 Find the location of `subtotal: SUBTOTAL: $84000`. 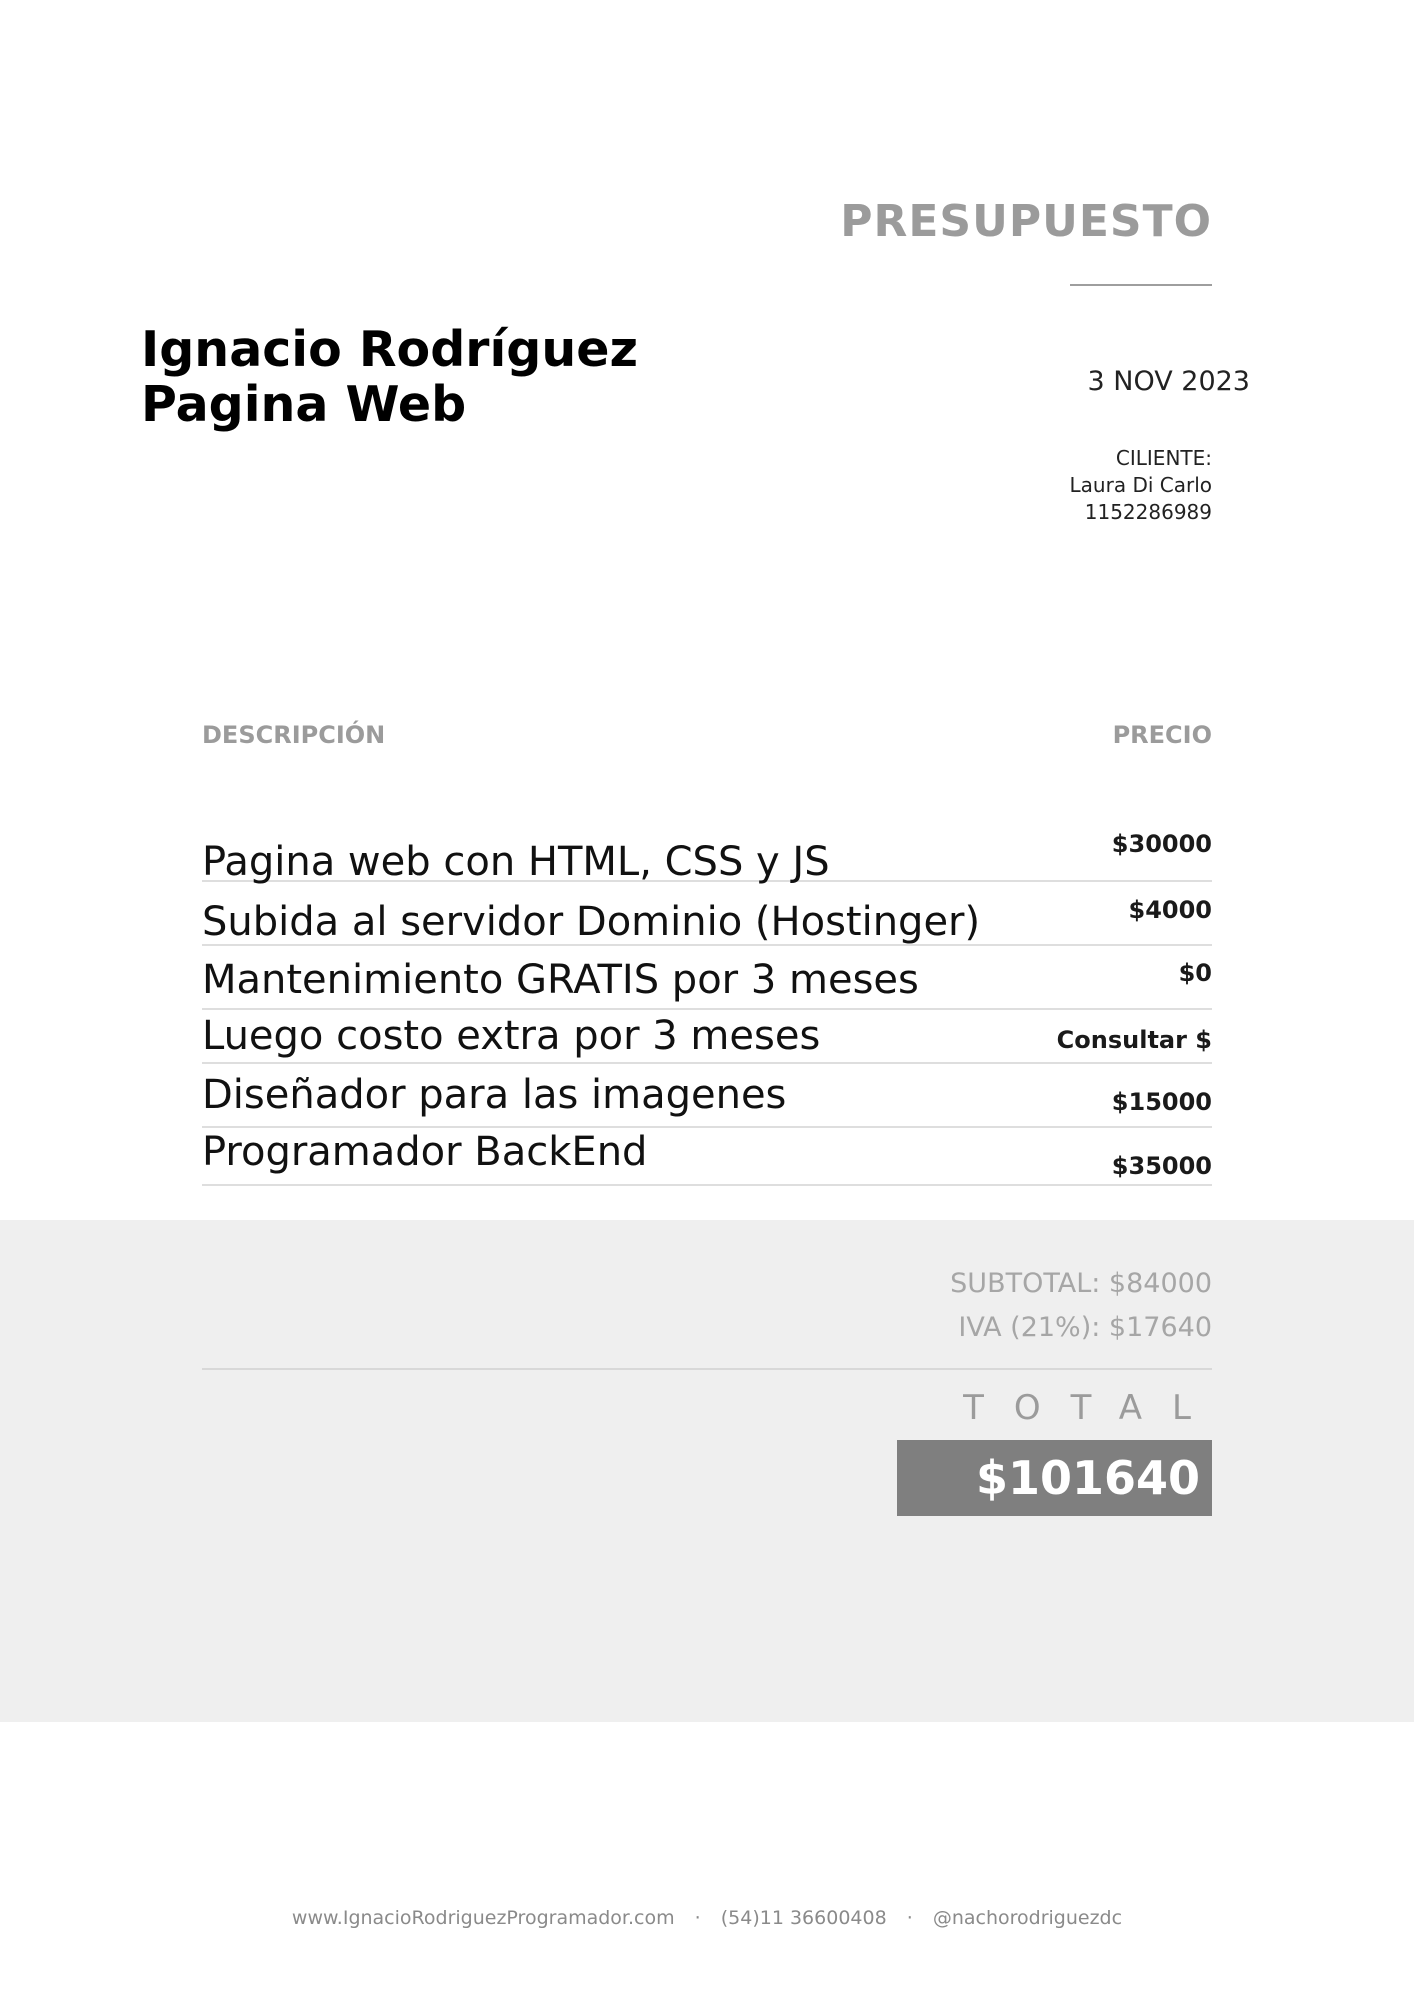

subtotal: SUBTOTAL: $84000 is located at coordinates (1081, 1283).